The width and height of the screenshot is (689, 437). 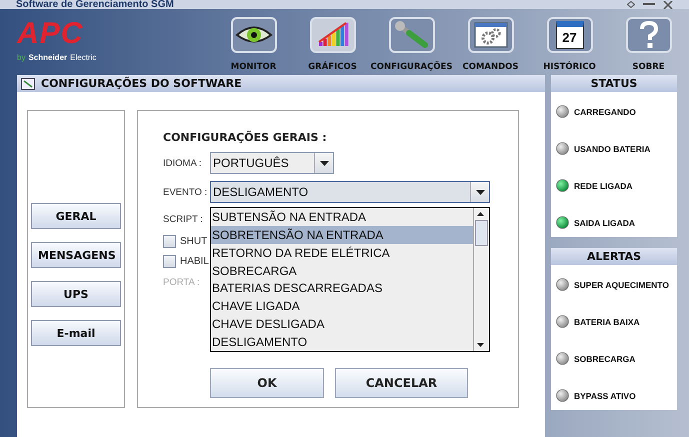 I want to click on field-label: PORTA :, so click(x=181, y=282).